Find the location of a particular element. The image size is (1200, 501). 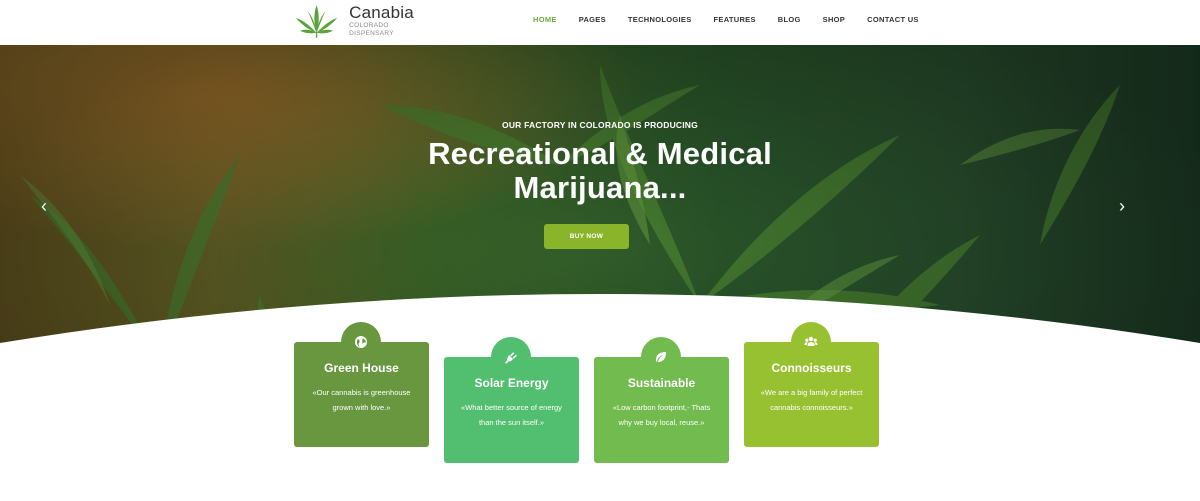

card-title: Solar Energy is located at coordinates (511, 383).